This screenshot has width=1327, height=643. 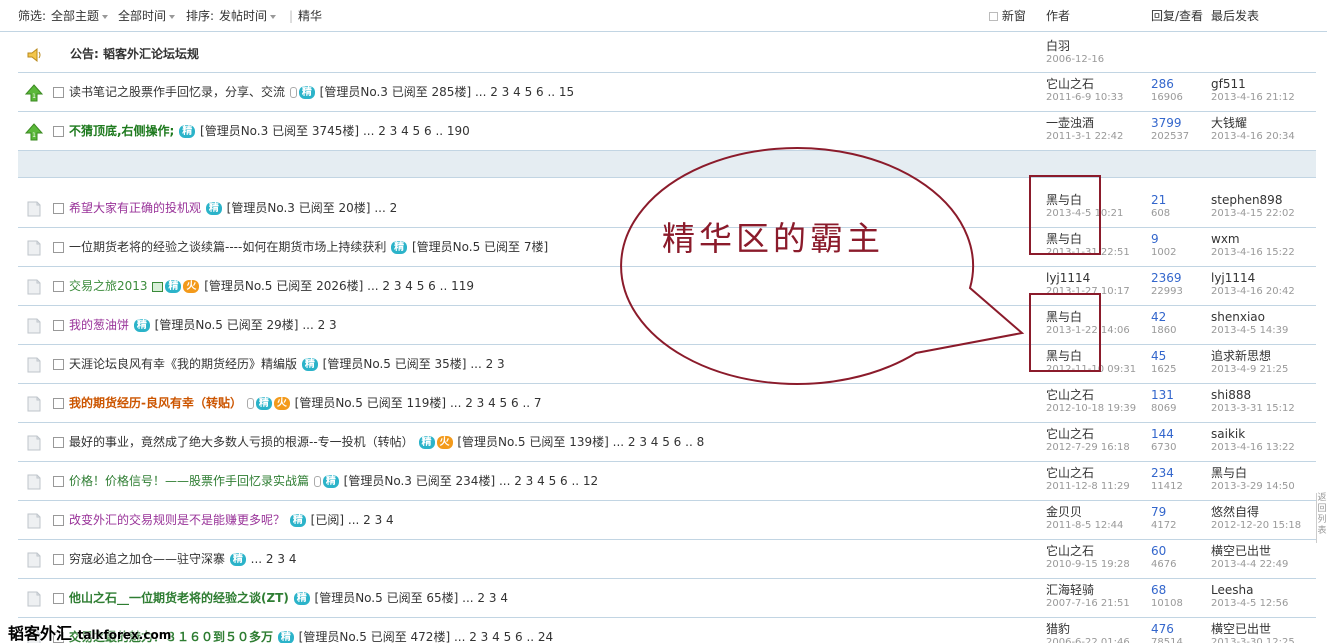 What do you see at coordinates (90, 633) in the screenshot?
I see `site-watermark: 韬客外汇 talkforex.com` at bounding box center [90, 633].